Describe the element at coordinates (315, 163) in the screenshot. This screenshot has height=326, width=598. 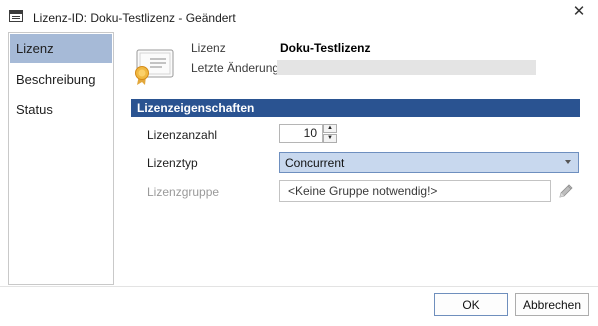
I see `license-type-value: Concurrent` at that location.